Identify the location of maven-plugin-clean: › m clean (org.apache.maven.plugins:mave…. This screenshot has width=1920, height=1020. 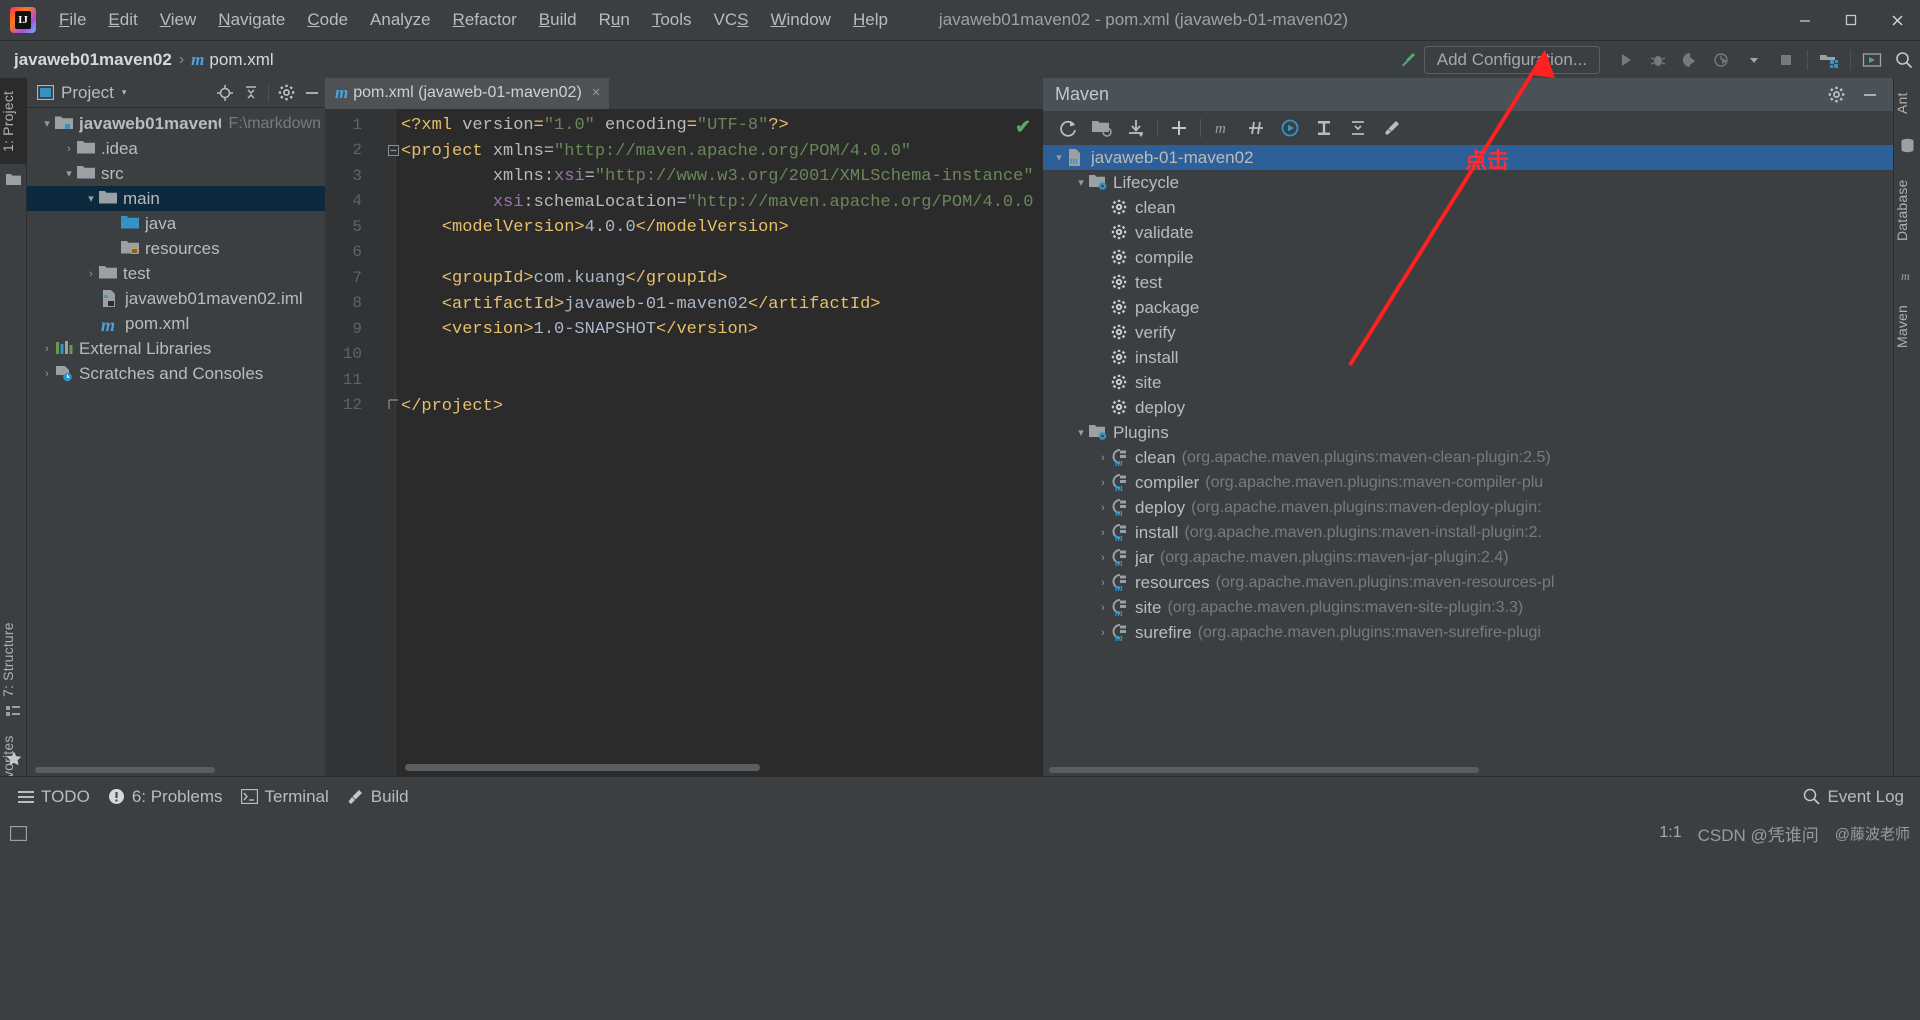
(1468, 457).